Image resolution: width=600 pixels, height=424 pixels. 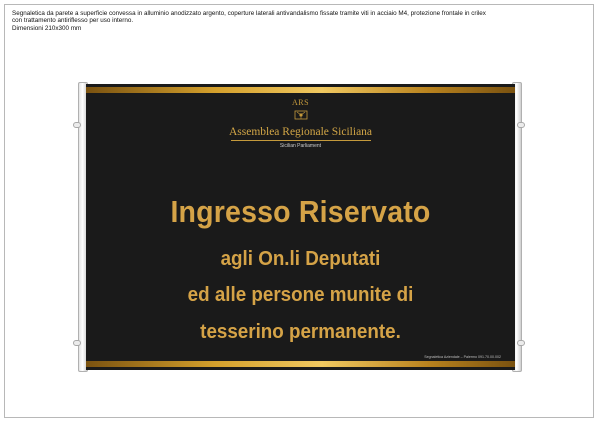 What do you see at coordinates (300, 364) in the screenshot?
I see `bottom-gold-bar` at bounding box center [300, 364].